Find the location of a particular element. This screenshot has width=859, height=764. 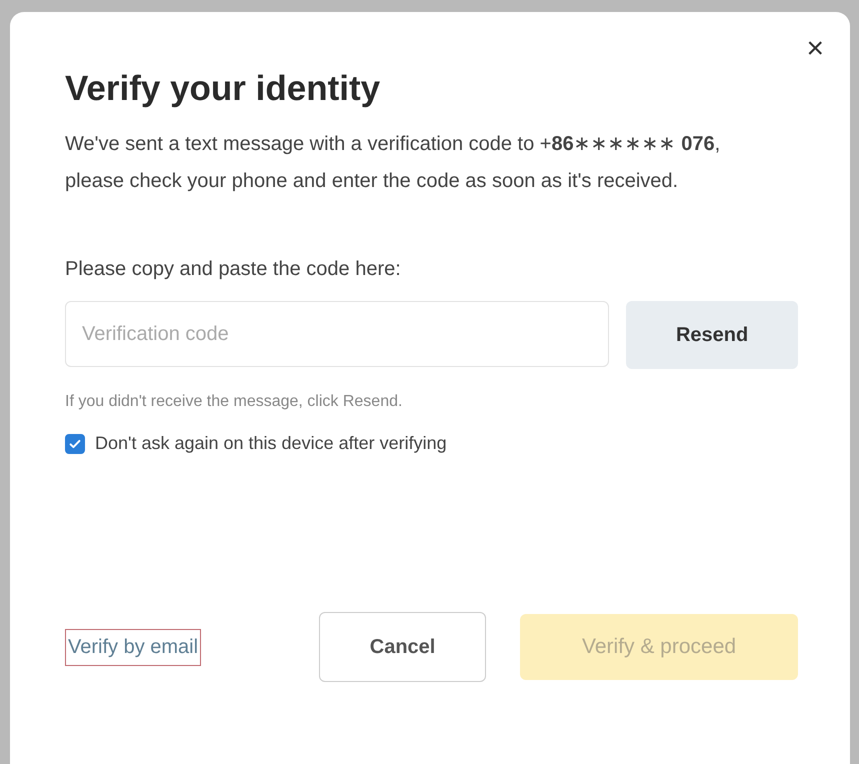

cancel-button: Cancel is located at coordinates (402, 647).